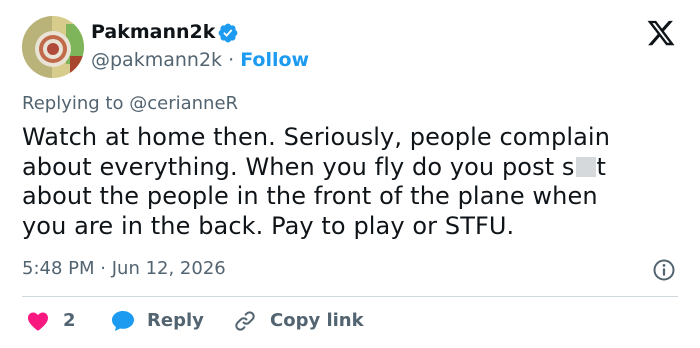  I want to click on info-icon, so click(664, 270).